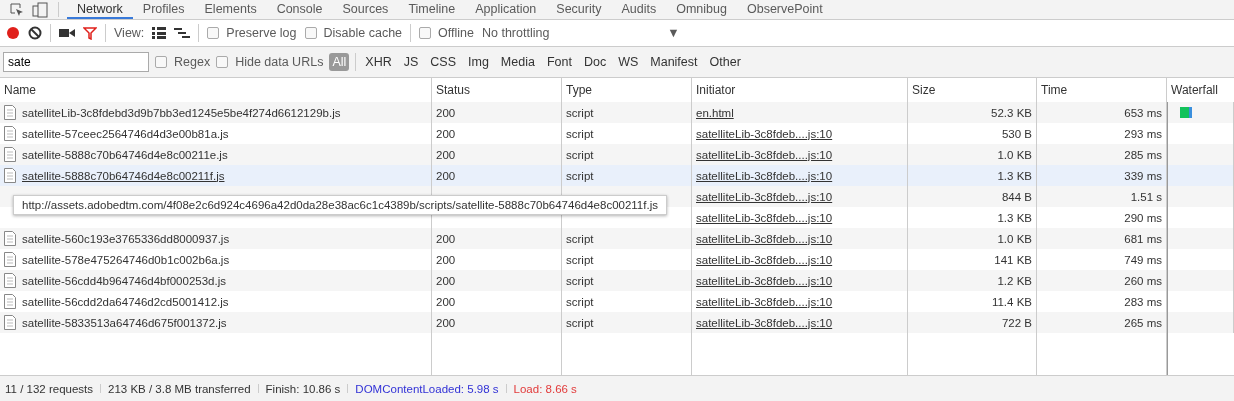 The image size is (1234, 401). Describe the element at coordinates (1143, 238) in the screenshot. I see `time-value: 681 ms` at that location.